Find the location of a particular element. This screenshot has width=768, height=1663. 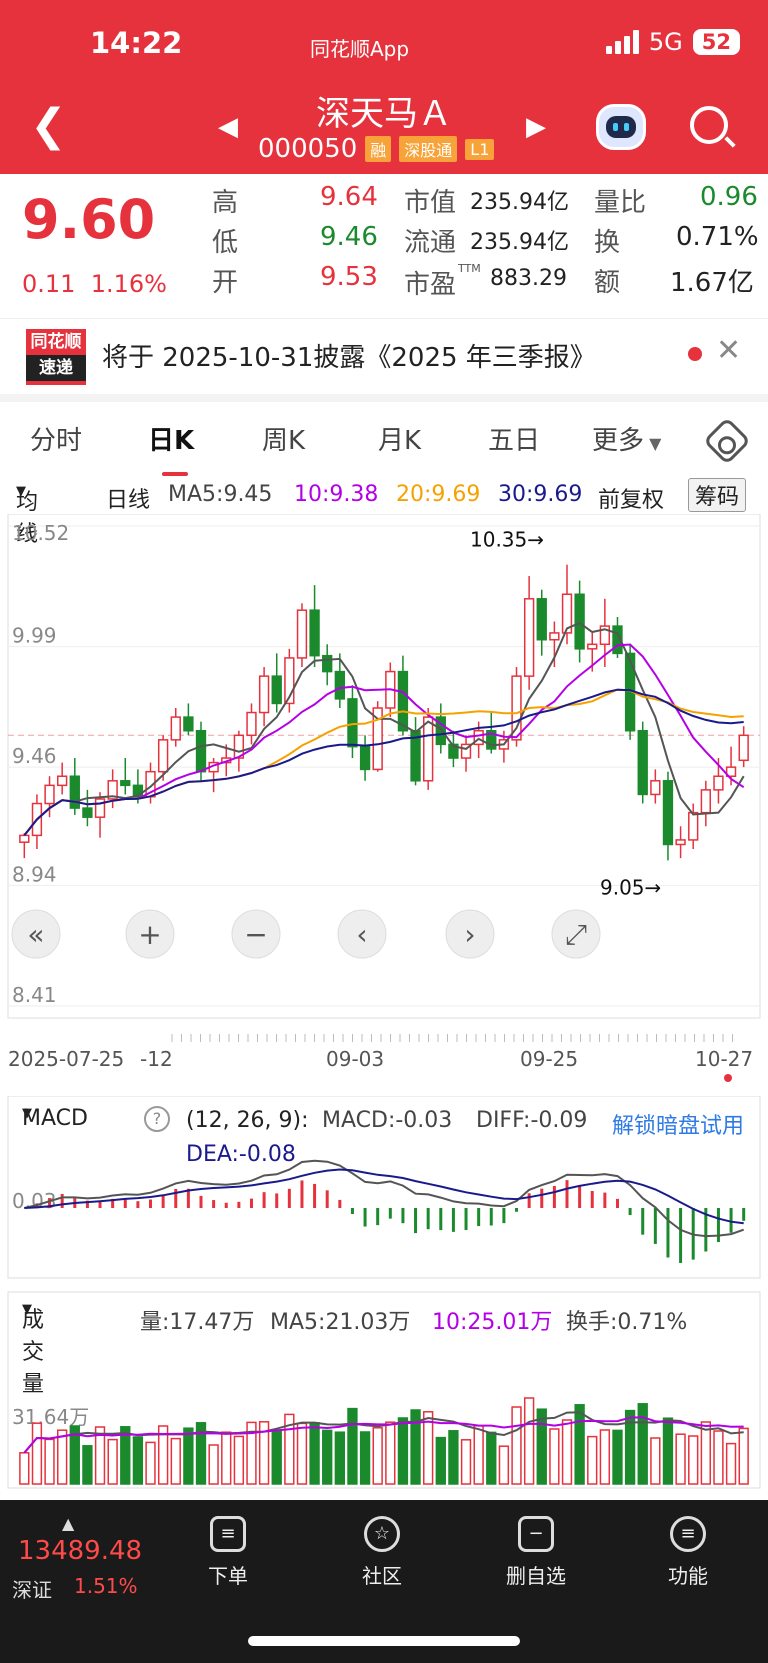

x-tick-label: -12 is located at coordinates (156, 1059).